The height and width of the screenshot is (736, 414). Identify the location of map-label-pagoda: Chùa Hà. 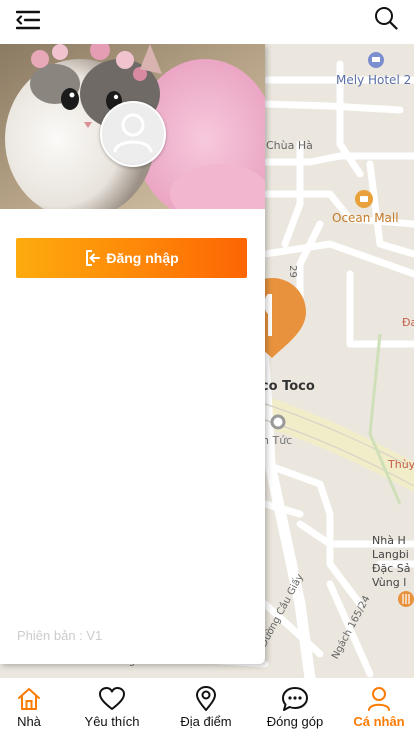
(289, 145).